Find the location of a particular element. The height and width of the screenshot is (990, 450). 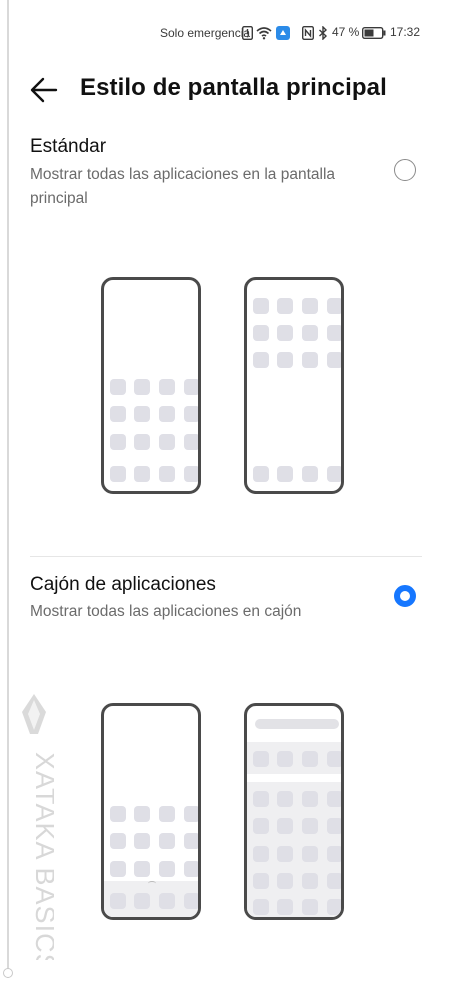

drawer-preview-app-drawer is located at coordinates (294, 811).